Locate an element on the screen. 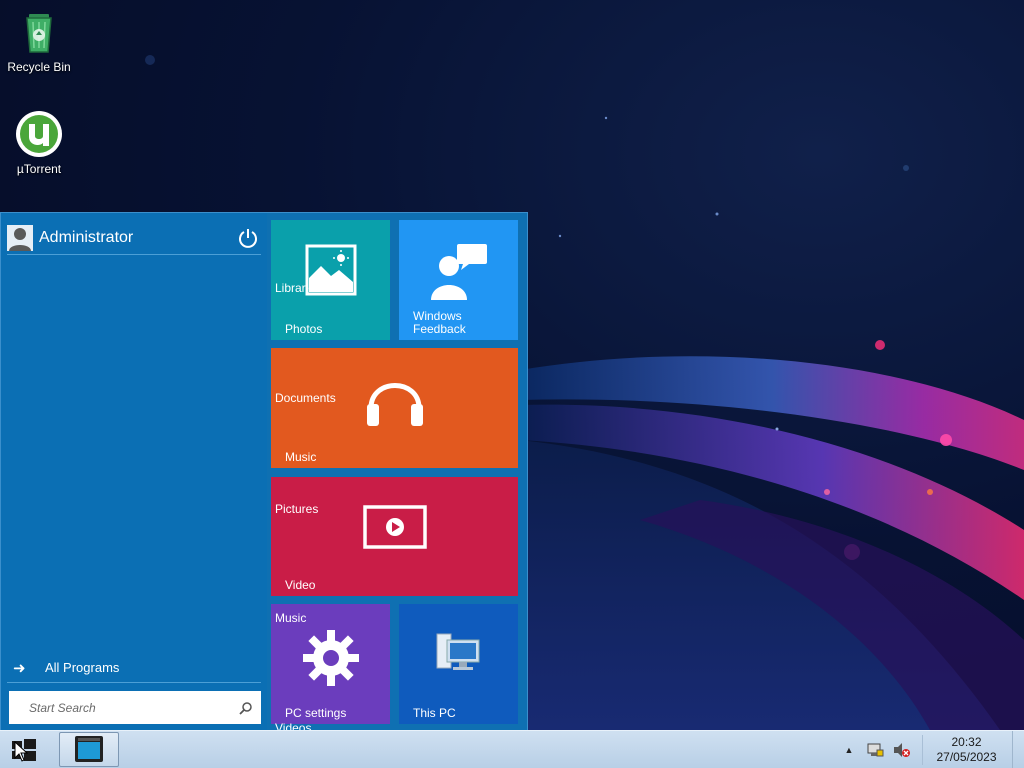 This screenshot has width=1024, height=768. music-tile: Documents Music is located at coordinates (394, 408).